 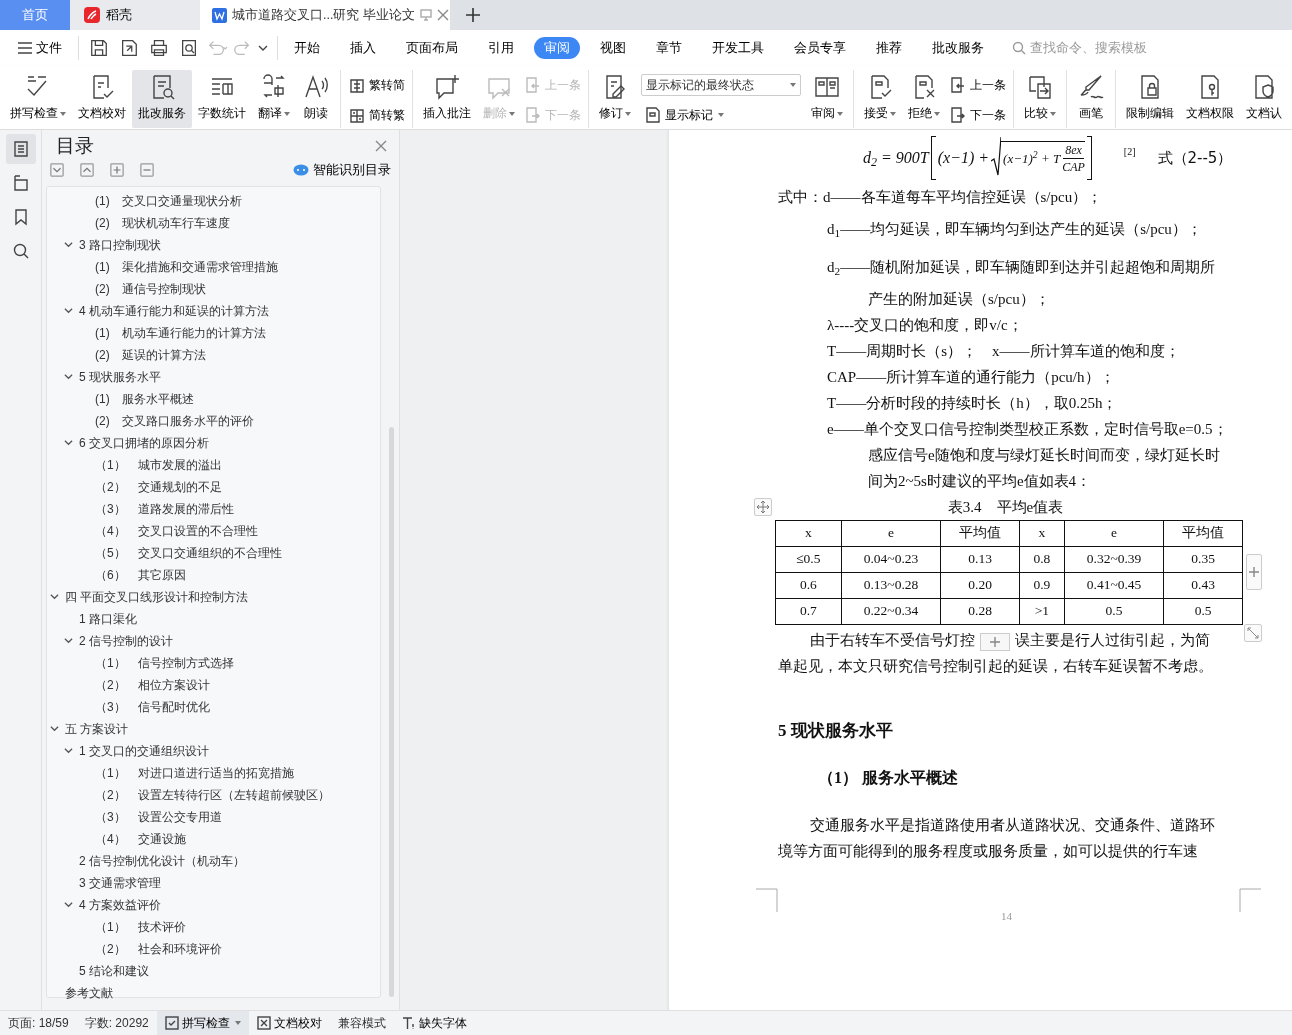 What do you see at coordinates (473, 15) in the screenshot?
I see `new-tab-icon` at bounding box center [473, 15].